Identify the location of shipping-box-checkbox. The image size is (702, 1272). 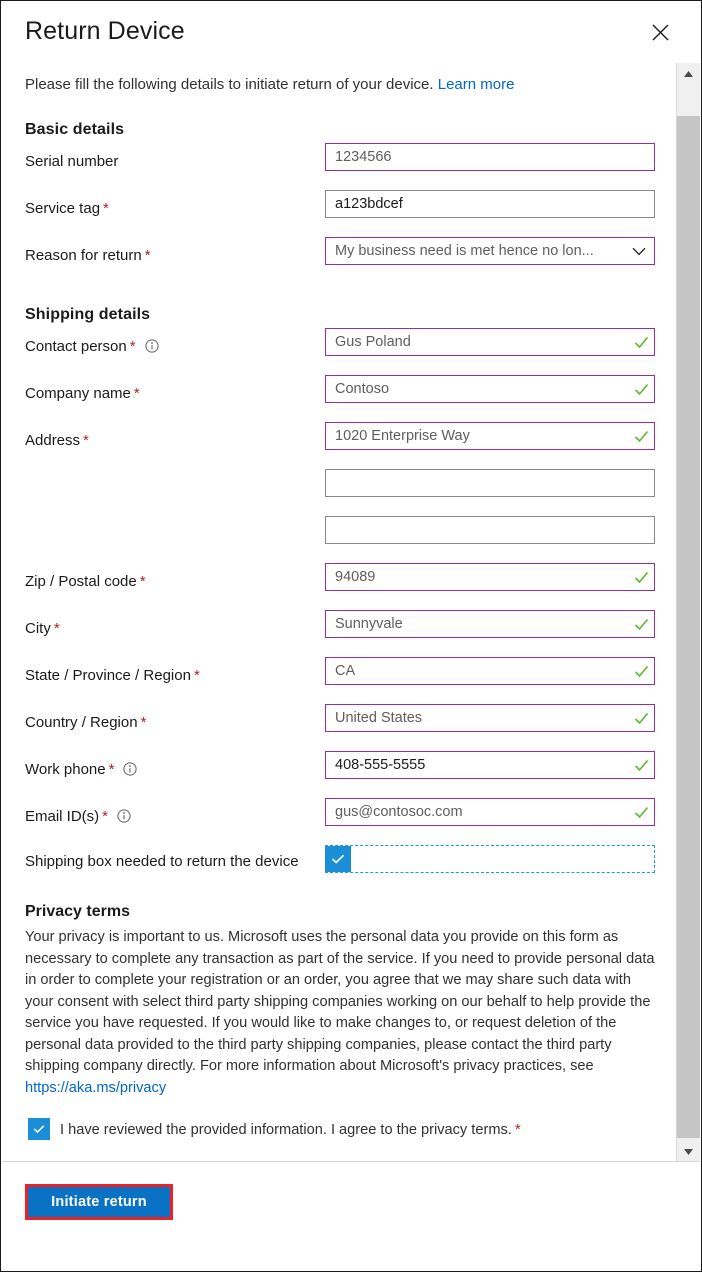
(338, 859).